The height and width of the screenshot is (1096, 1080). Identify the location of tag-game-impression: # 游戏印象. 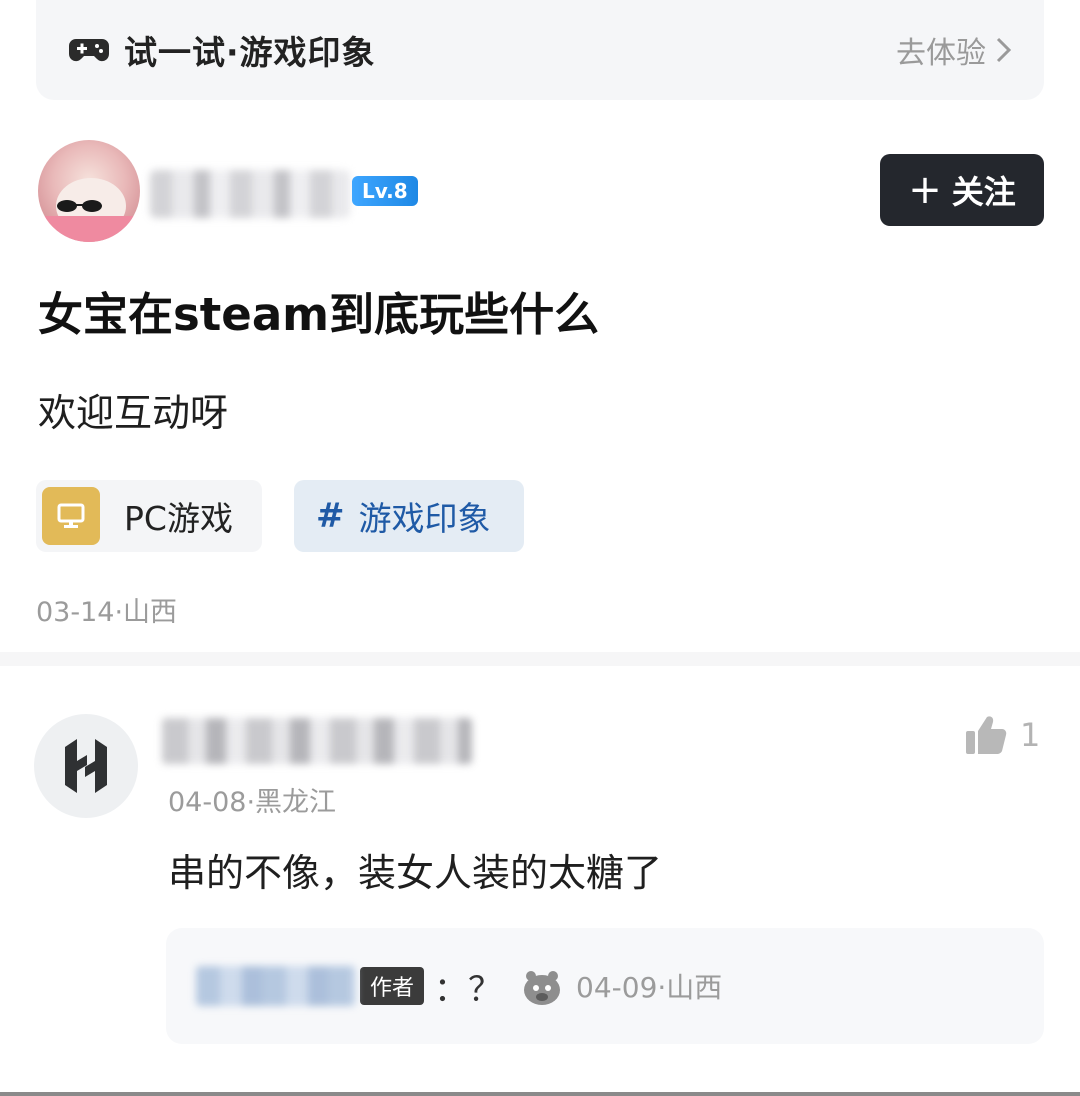
(409, 516).